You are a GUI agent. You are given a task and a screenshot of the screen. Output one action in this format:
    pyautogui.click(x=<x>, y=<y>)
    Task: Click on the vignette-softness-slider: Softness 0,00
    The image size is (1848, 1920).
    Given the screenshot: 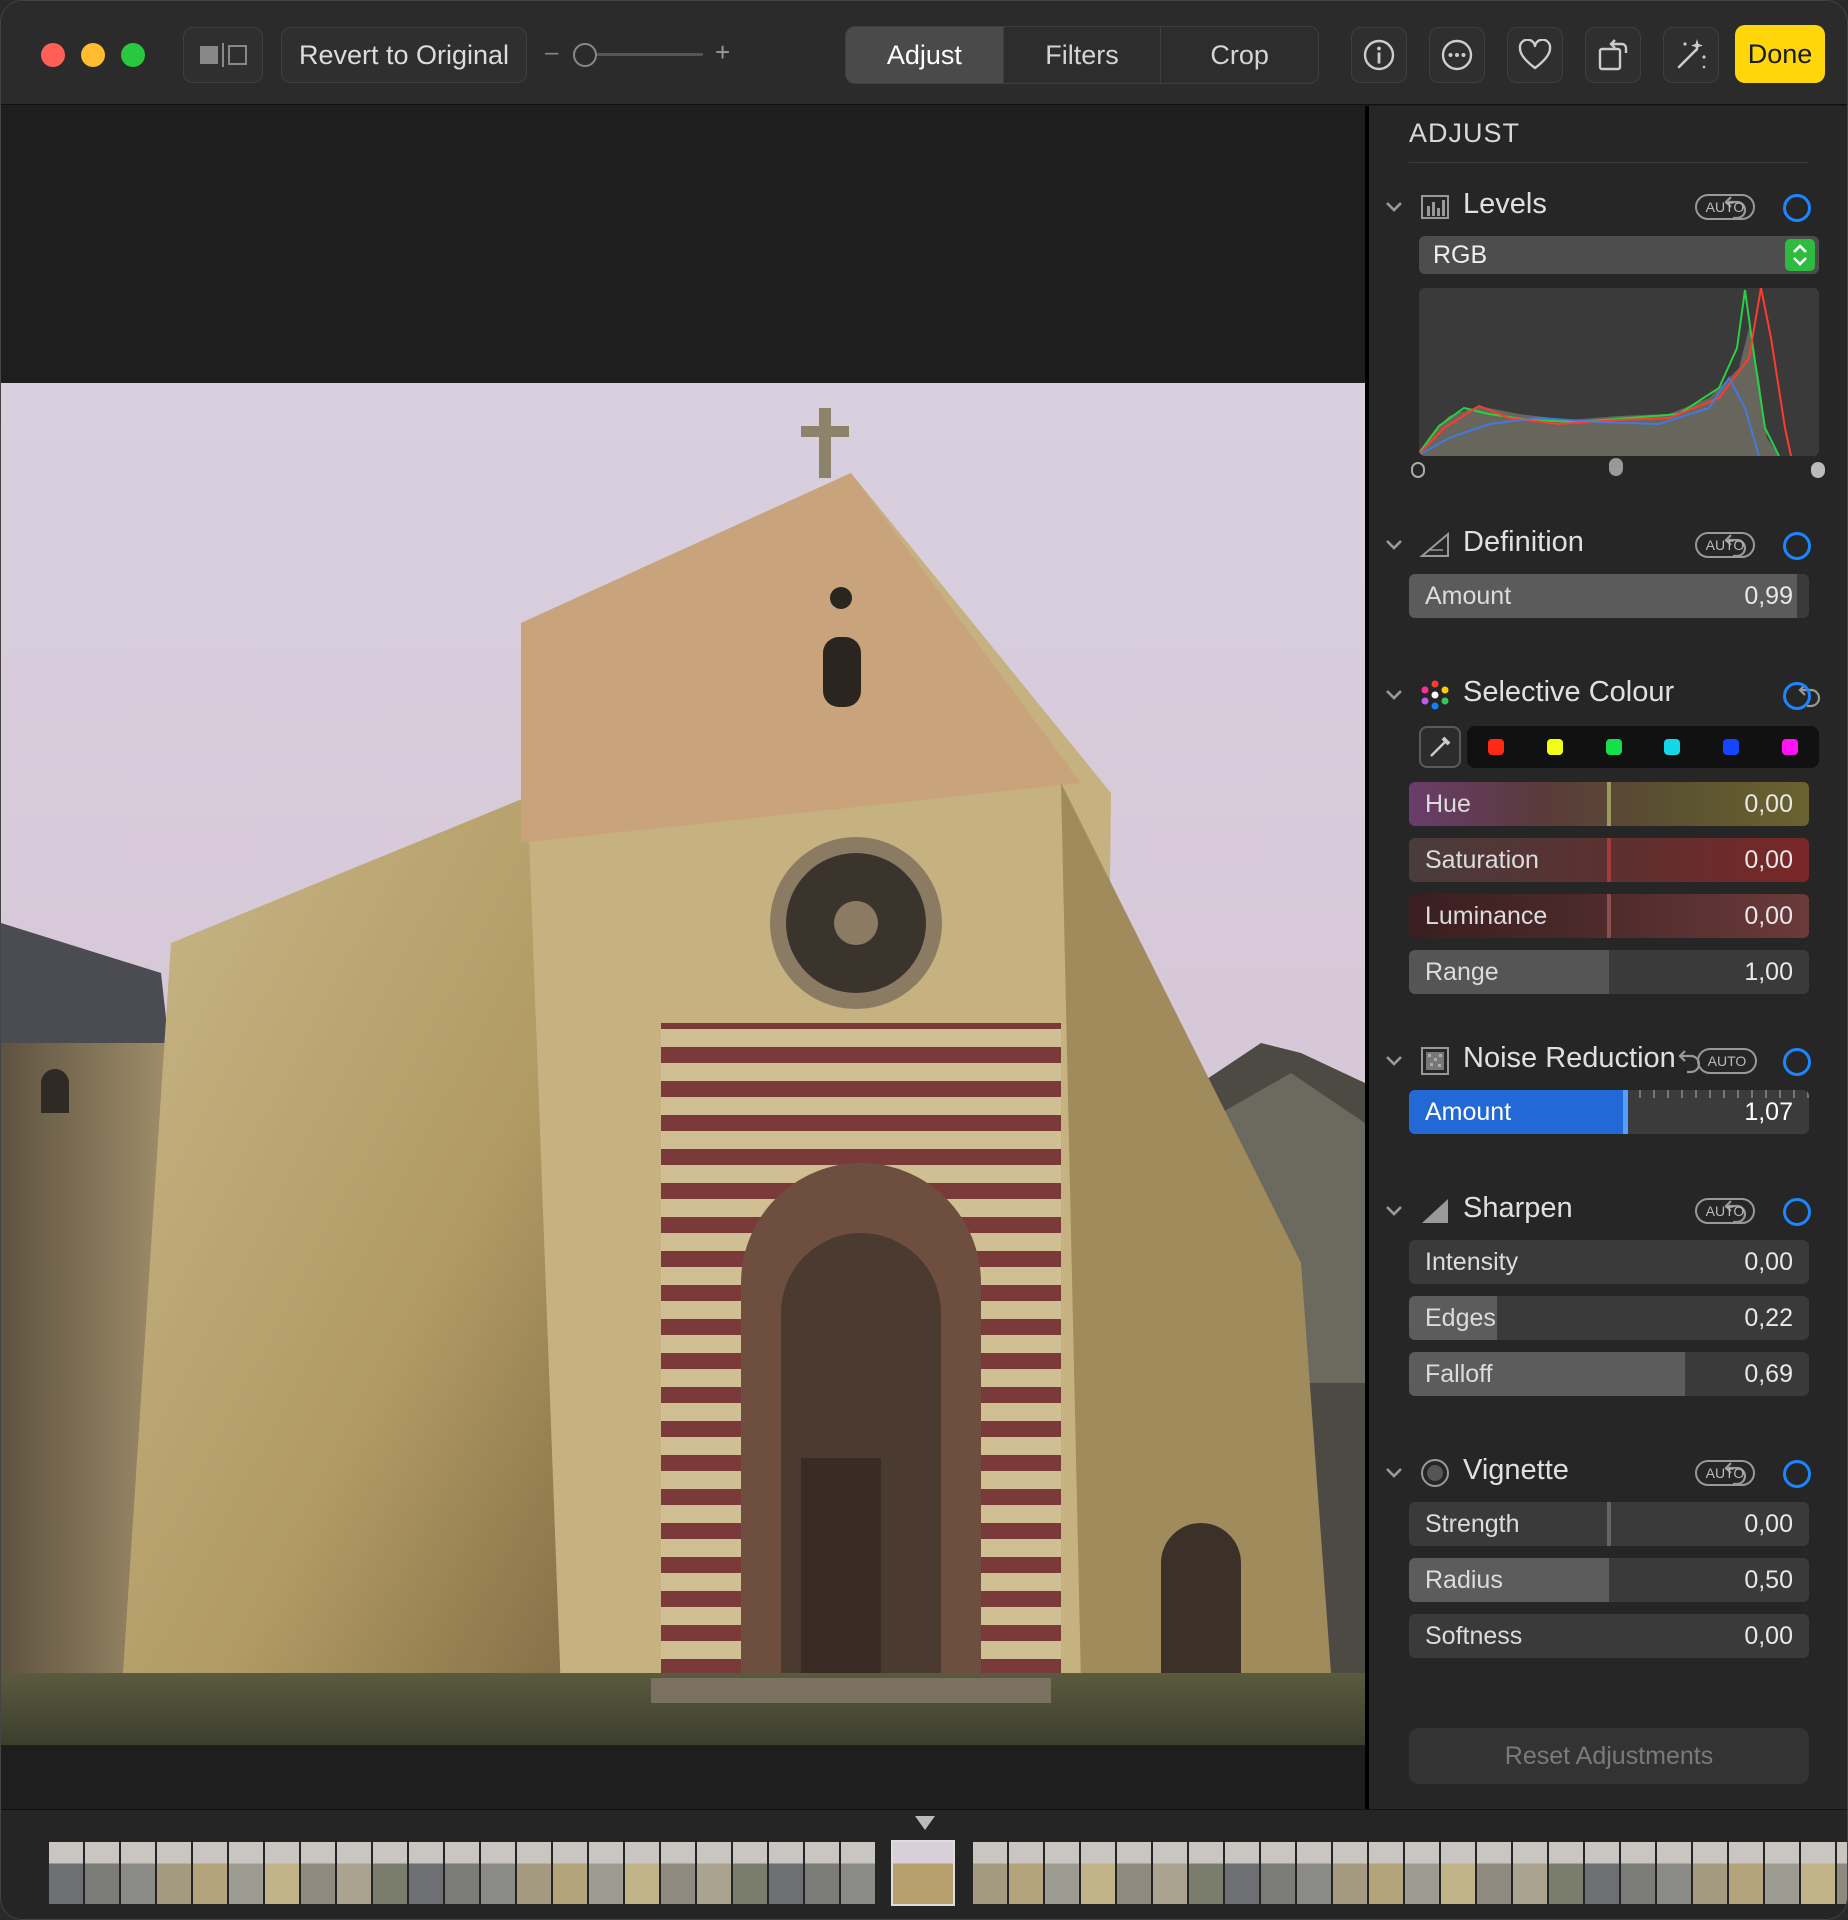 What is the action you would take?
    pyautogui.click(x=1609, y=1636)
    